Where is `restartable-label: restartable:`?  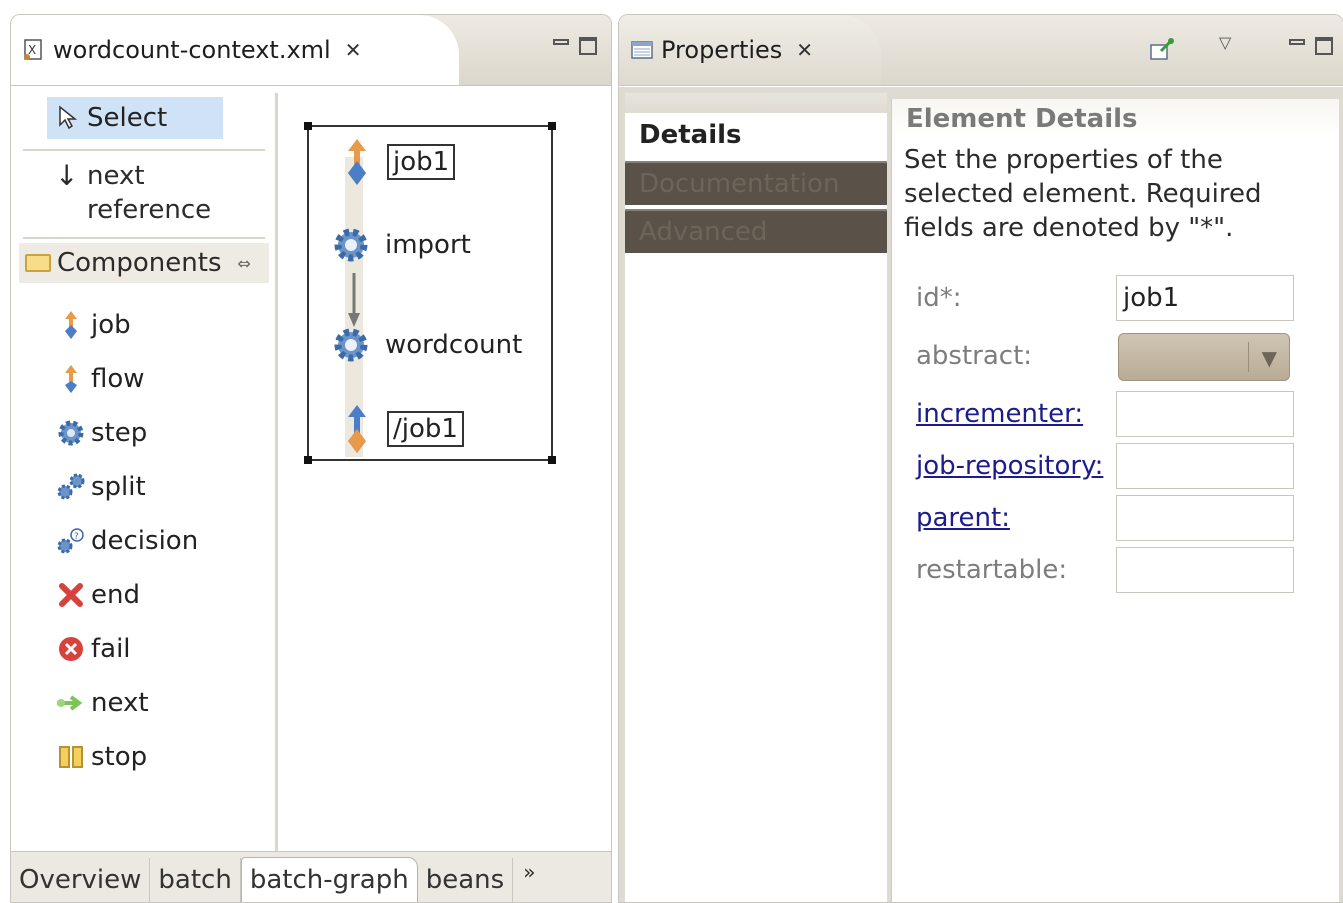
restartable-label: restartable: is located at coordinates (992, 570).